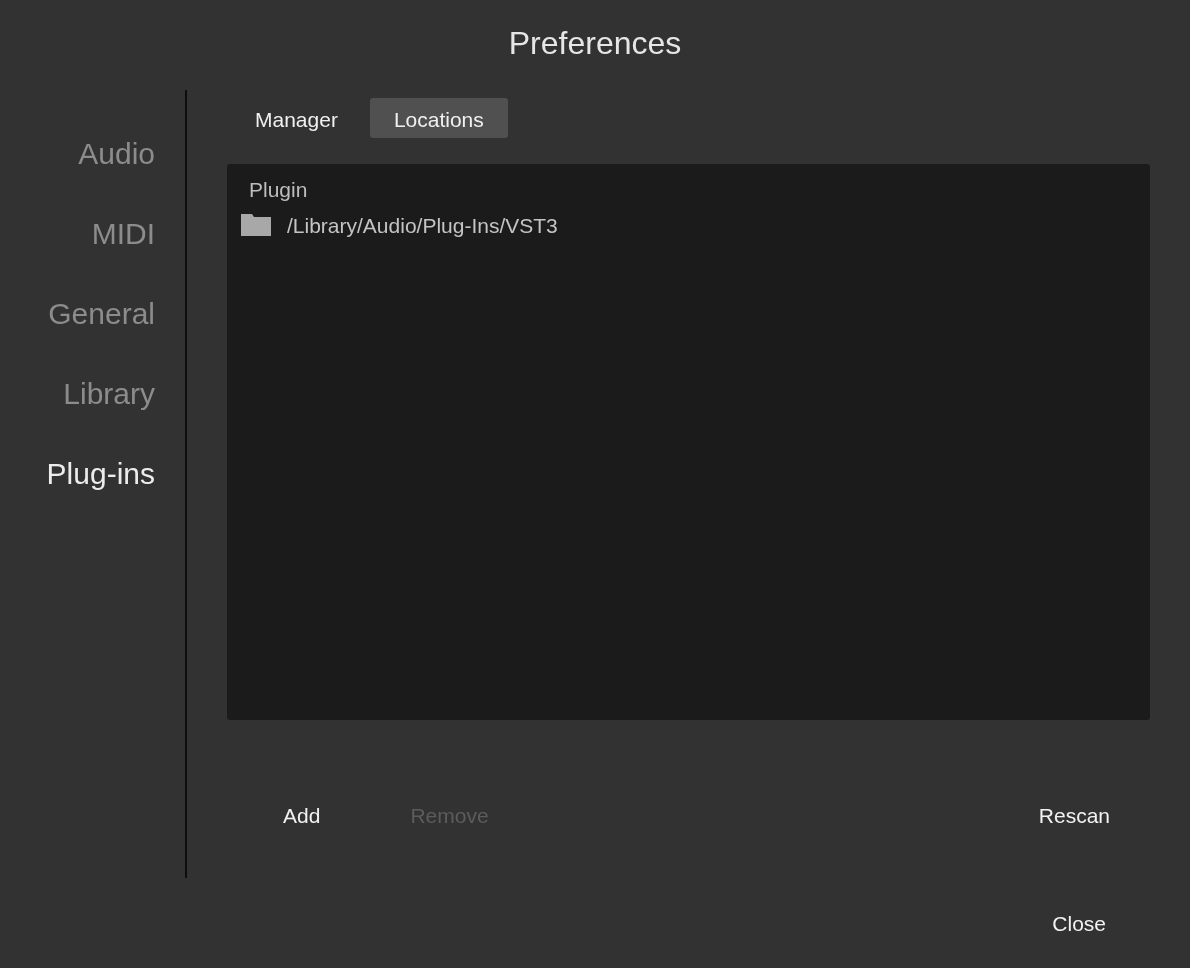 This screenshot has width=1190, height=968. What do you see at coordinates (77, 394) in the screenshot?
I see `sidebar-item: Library` at bounding box center [77, 394].